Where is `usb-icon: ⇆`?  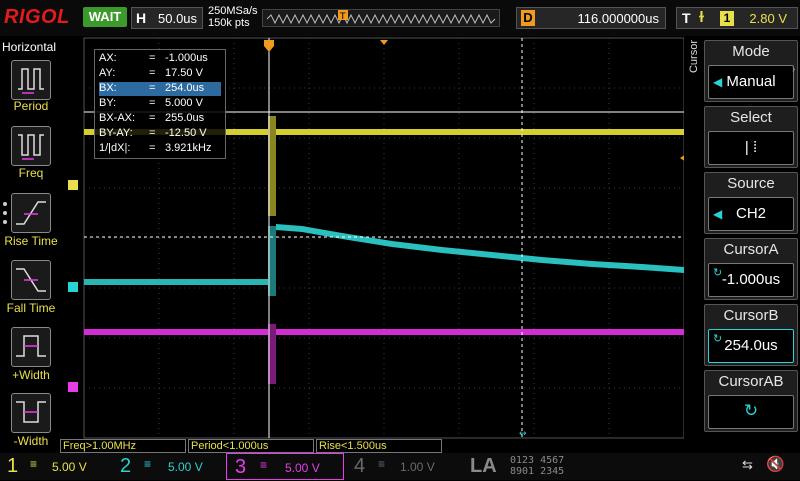
usb-icon: ⇆ is located at coordinates (747, 464).